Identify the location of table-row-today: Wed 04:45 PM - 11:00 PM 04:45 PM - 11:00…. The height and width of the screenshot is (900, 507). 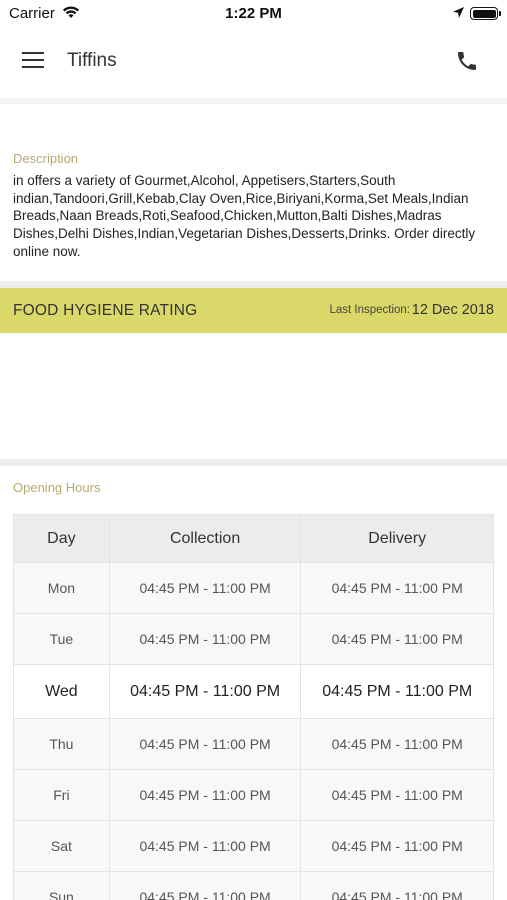
(253, 691).